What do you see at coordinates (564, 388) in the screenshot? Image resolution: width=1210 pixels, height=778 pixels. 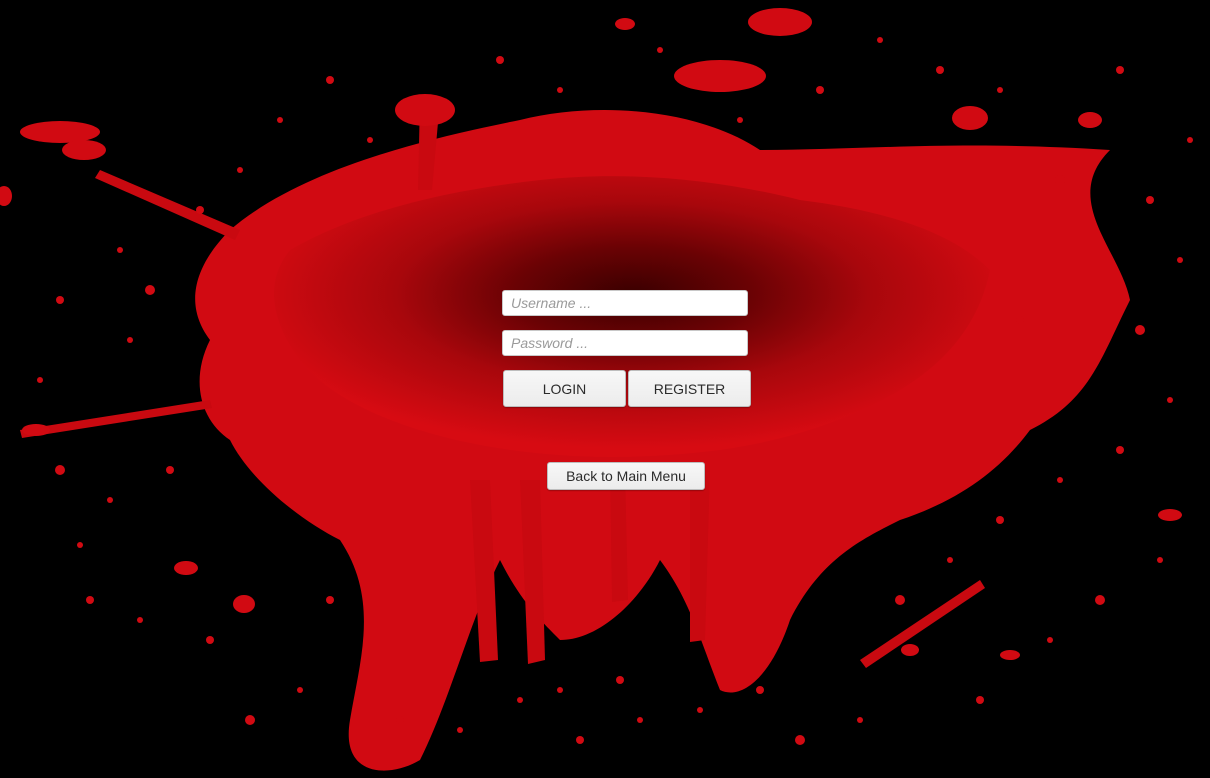 I see `login-button: LOGIN` at bounding box center [564, 388].